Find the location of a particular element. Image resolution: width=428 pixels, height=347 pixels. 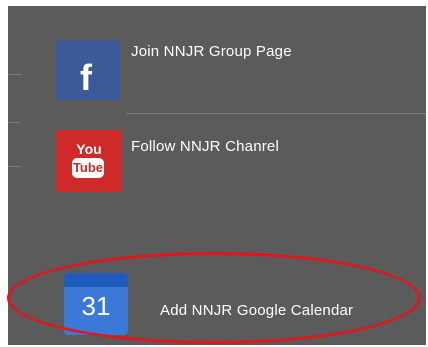

youtube-icon: You Tube is located at coordinates (89, 161).